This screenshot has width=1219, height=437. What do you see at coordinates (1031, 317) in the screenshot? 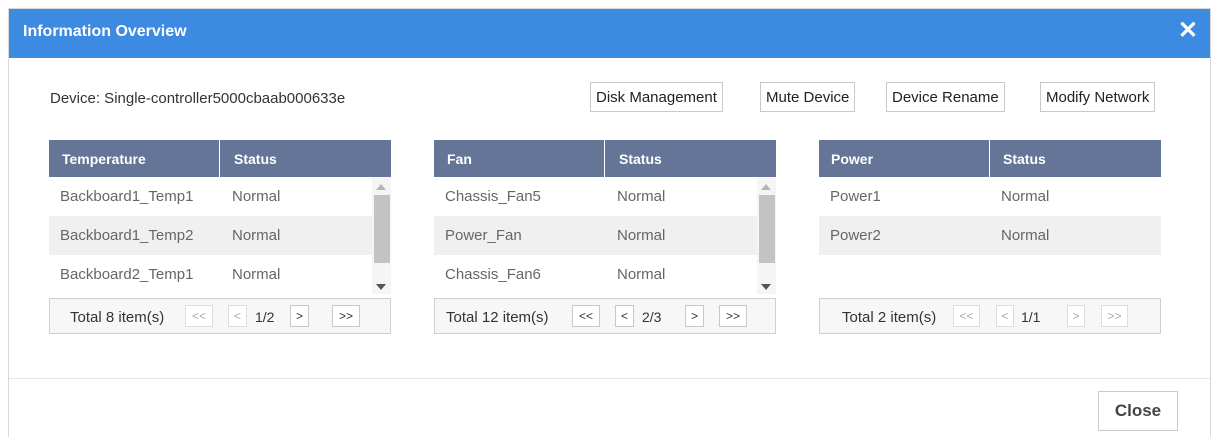
I see `page-indicator: 1/1` at bounding box center [1031, 317].